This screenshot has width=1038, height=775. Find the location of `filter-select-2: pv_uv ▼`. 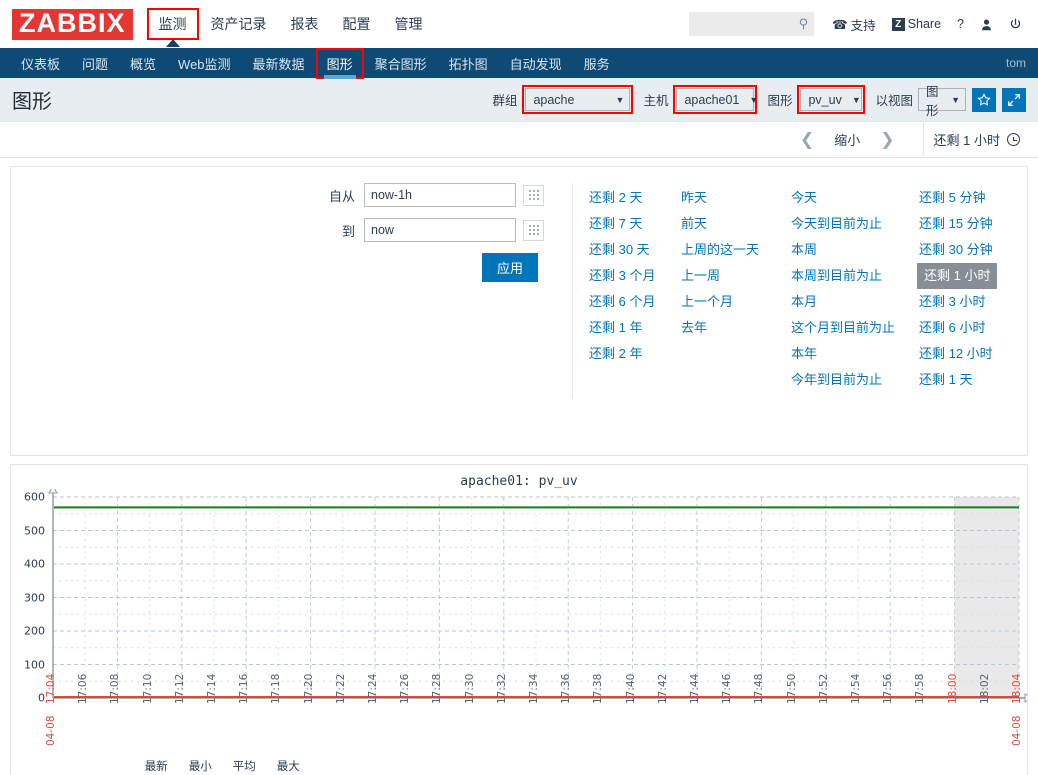

filter-select-2: pv_uv ▼ is located at coordinates (831, 99).